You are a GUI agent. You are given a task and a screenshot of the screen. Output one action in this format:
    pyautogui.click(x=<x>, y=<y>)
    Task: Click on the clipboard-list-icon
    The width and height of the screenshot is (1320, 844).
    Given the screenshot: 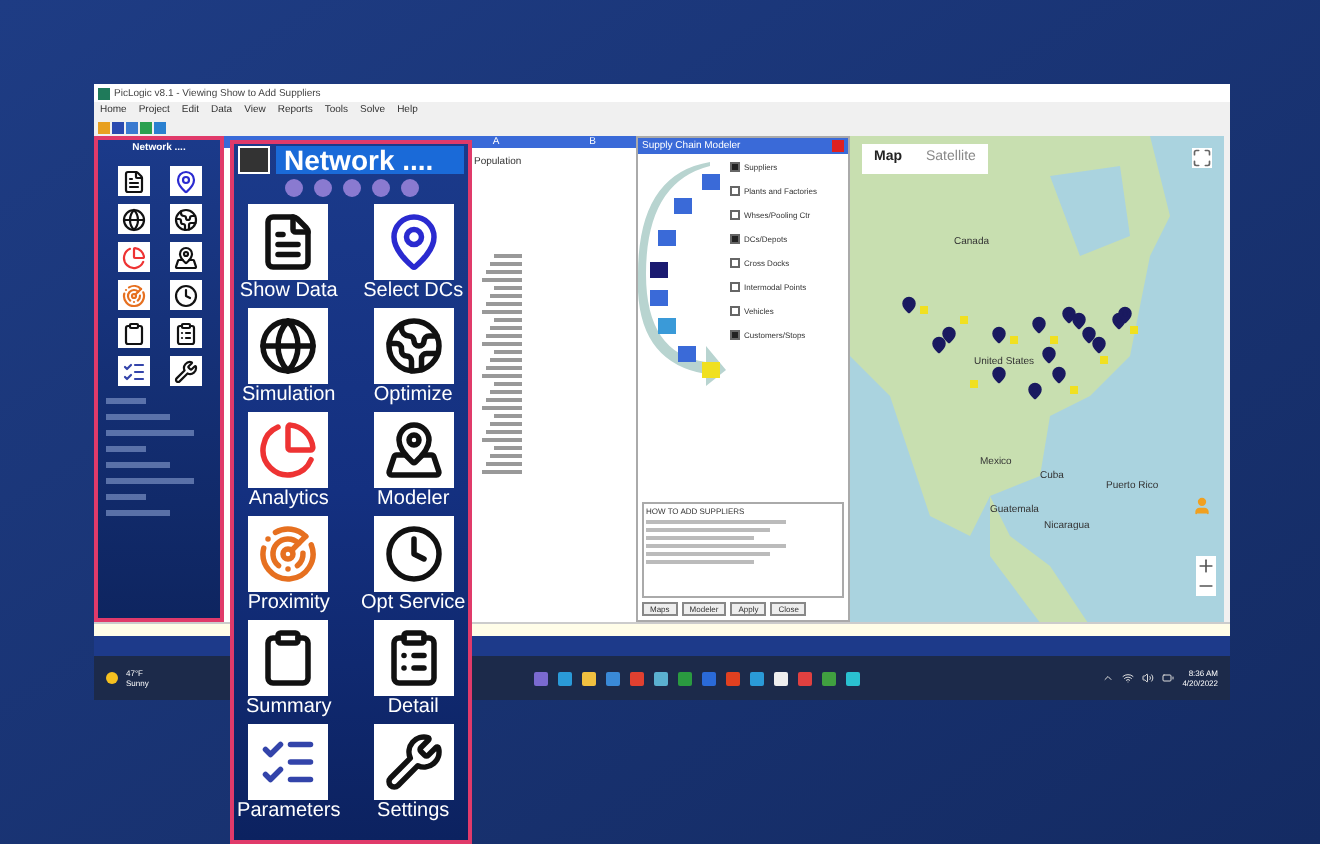 What is the action you would take?
    pyautogui.click(x=185, y=333)
    